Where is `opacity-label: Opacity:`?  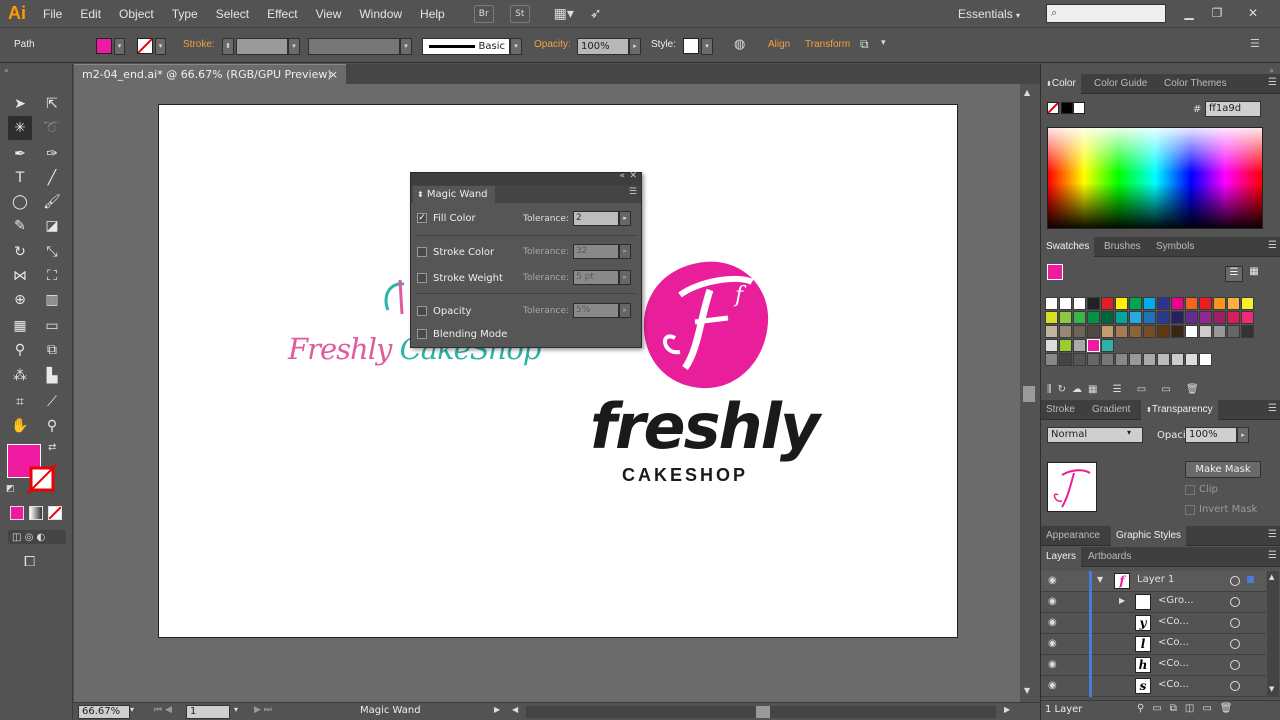
opacity-label: Opacity: is located at coordinates (552, 44).